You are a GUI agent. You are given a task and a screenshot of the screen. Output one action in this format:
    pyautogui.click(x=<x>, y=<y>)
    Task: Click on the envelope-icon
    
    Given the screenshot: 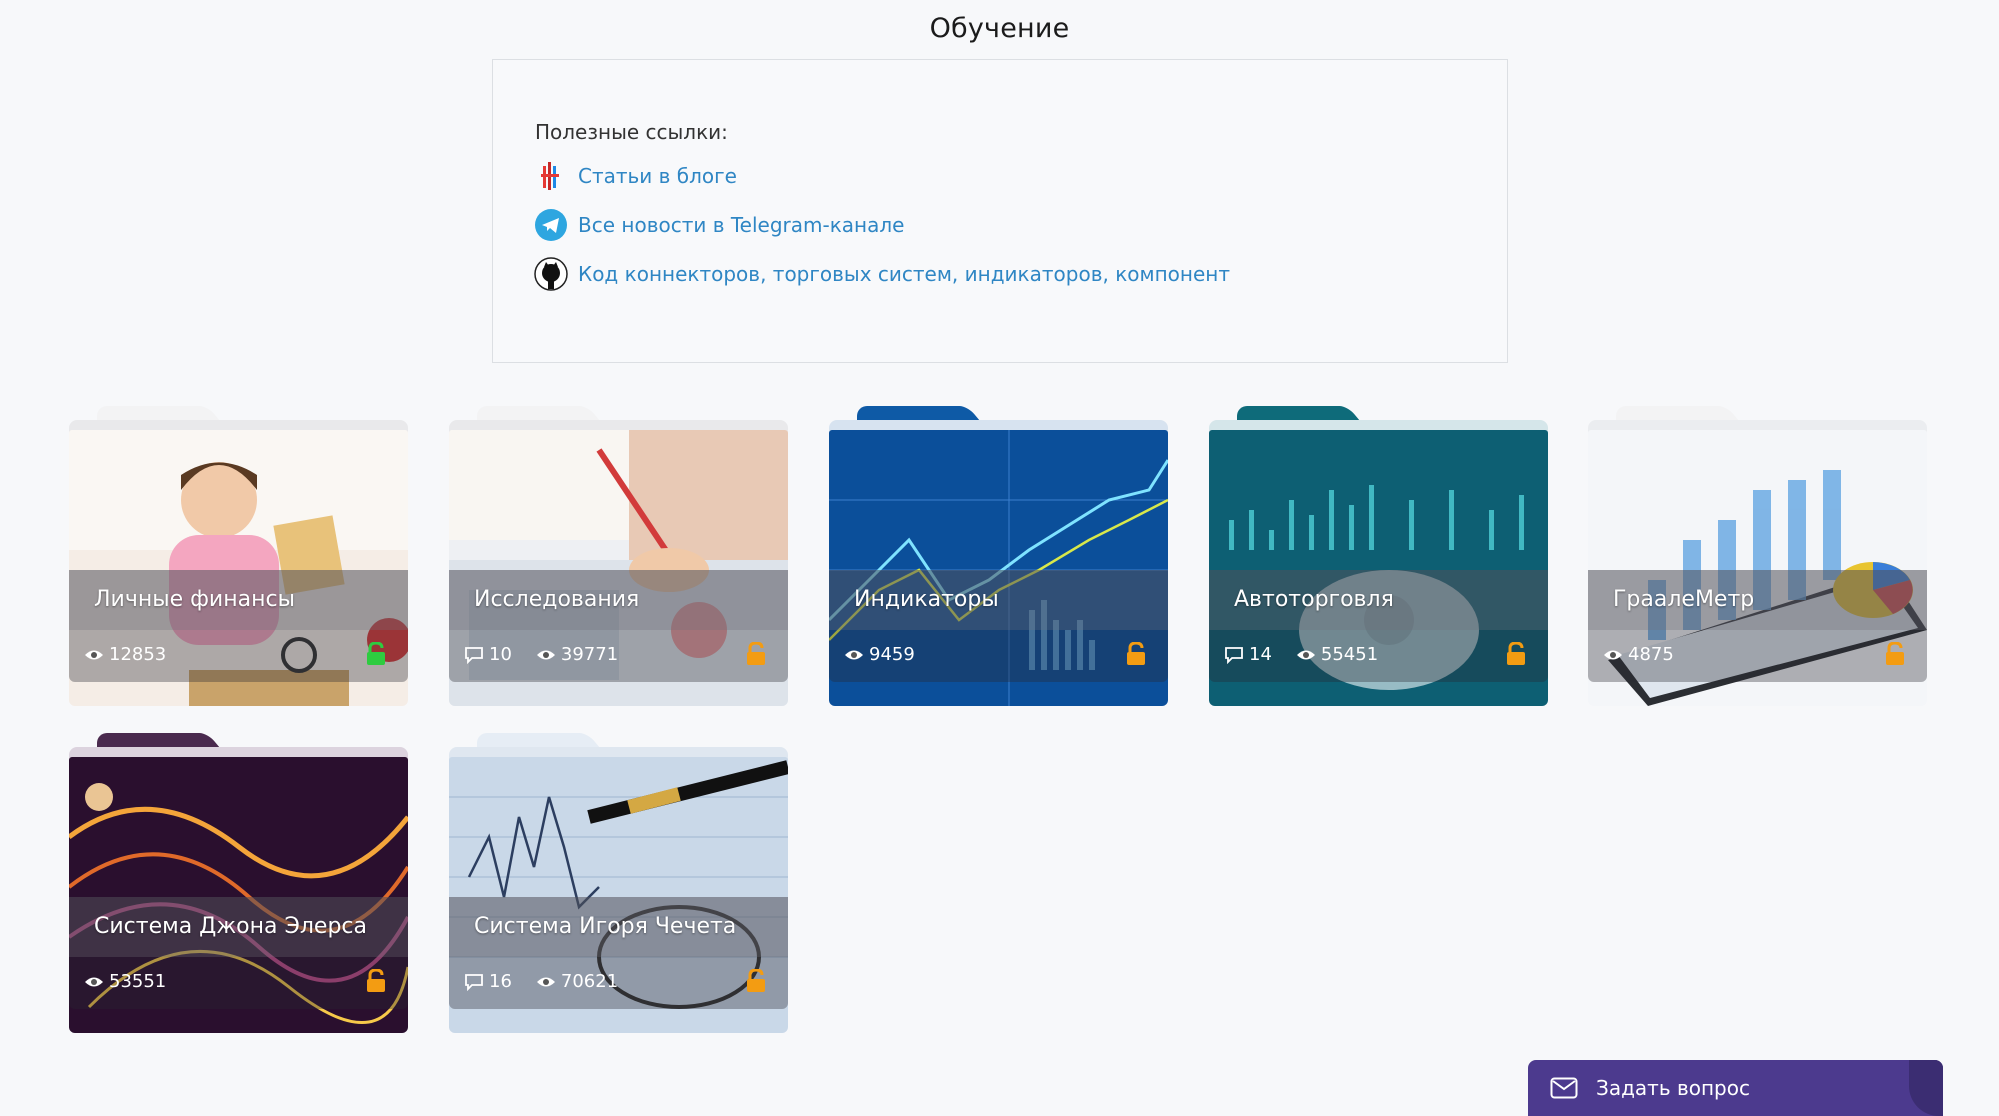 What is the action you would take?
    pyautogui.click(x=1564, y=1088)
    